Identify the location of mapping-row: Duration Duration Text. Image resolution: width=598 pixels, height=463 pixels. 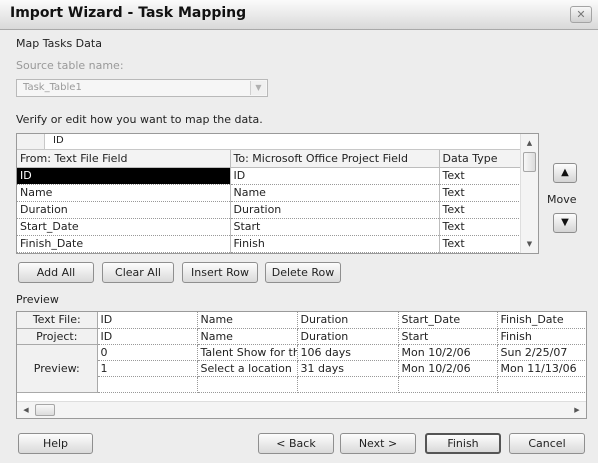
(269, 210).